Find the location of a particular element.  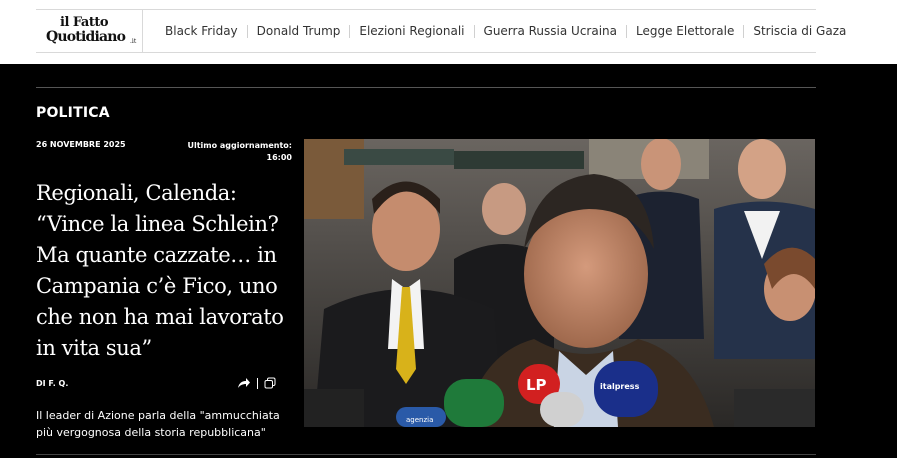

logo-line-2: Quotidiano is located at coordinates (86, 37).